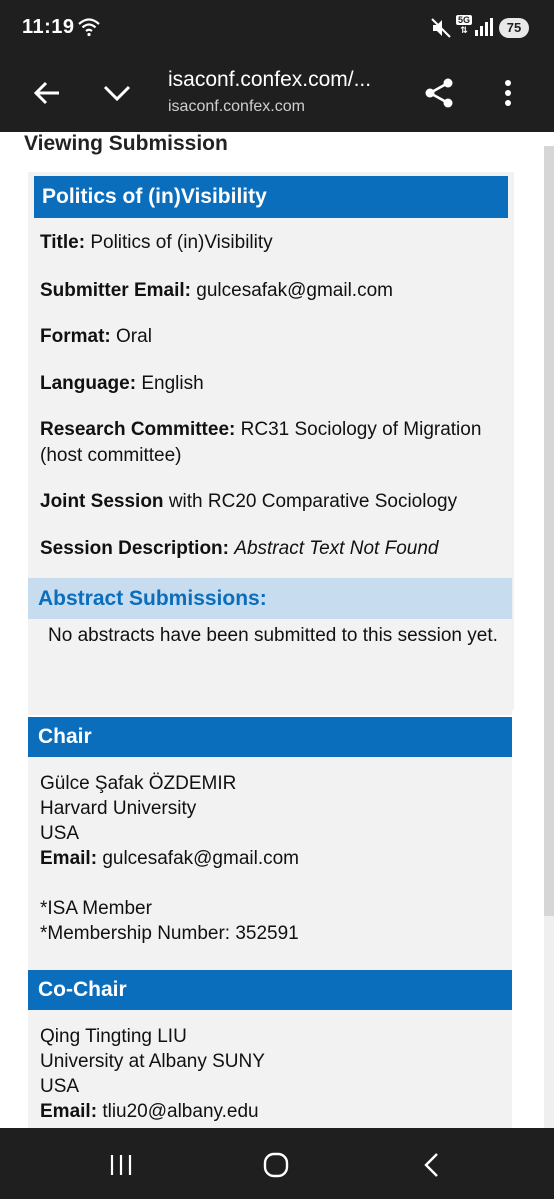 The height and width of the screenshot is (1199, 554). Describe the element at coordinates (138, 783) in the screenshot. I see `chair-name: Gülce Şafak ÖZDEMIR` at that location.